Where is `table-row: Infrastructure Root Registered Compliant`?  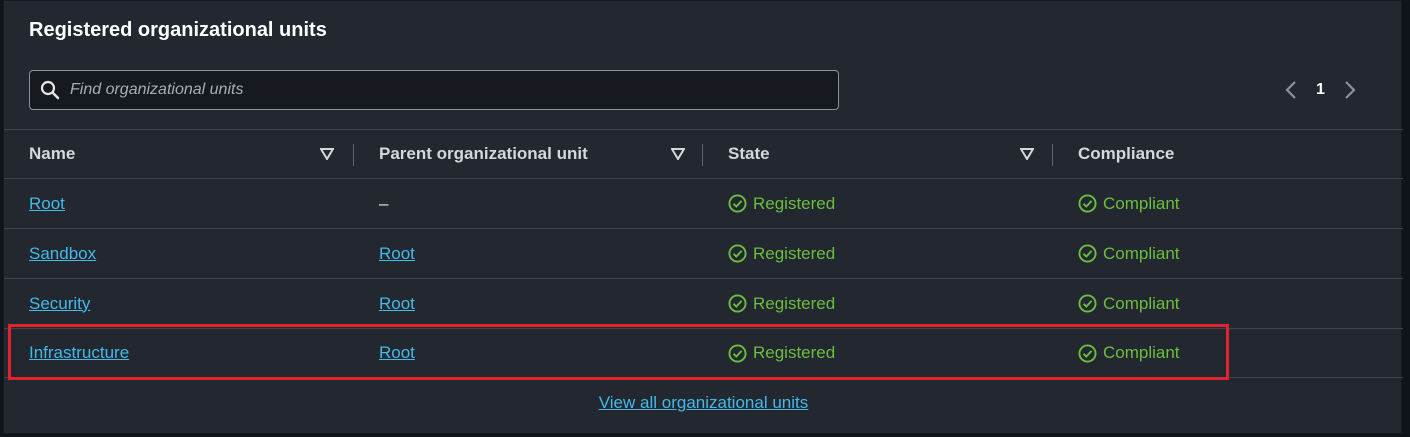
table-row: Infrastructure Root Registered Compliant is located at coordinates (703, 353).